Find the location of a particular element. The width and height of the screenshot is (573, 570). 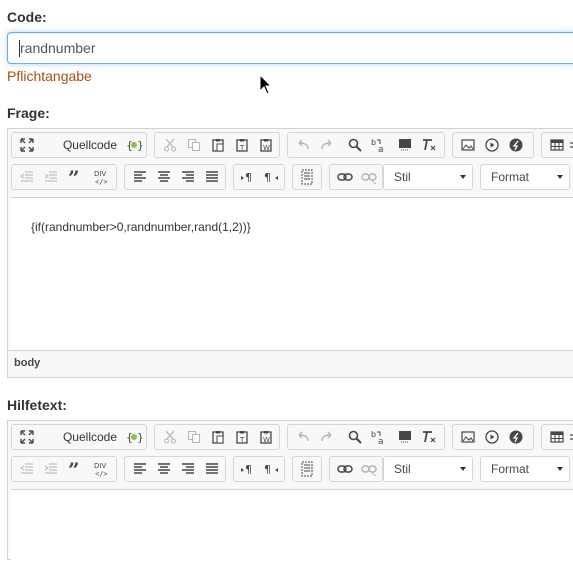

toolbar-group-paragraph: ” DIV </> is located at coordinates (64, 469).